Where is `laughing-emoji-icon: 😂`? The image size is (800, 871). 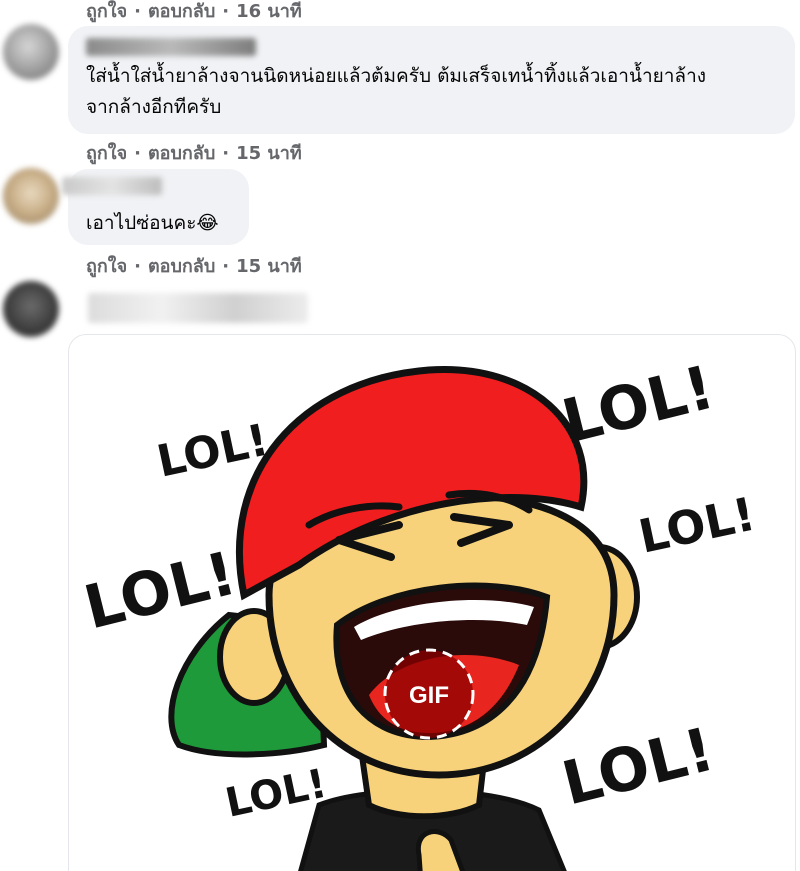
laughing-emoji-icon: 😂 is located at coordinates (207, 223).